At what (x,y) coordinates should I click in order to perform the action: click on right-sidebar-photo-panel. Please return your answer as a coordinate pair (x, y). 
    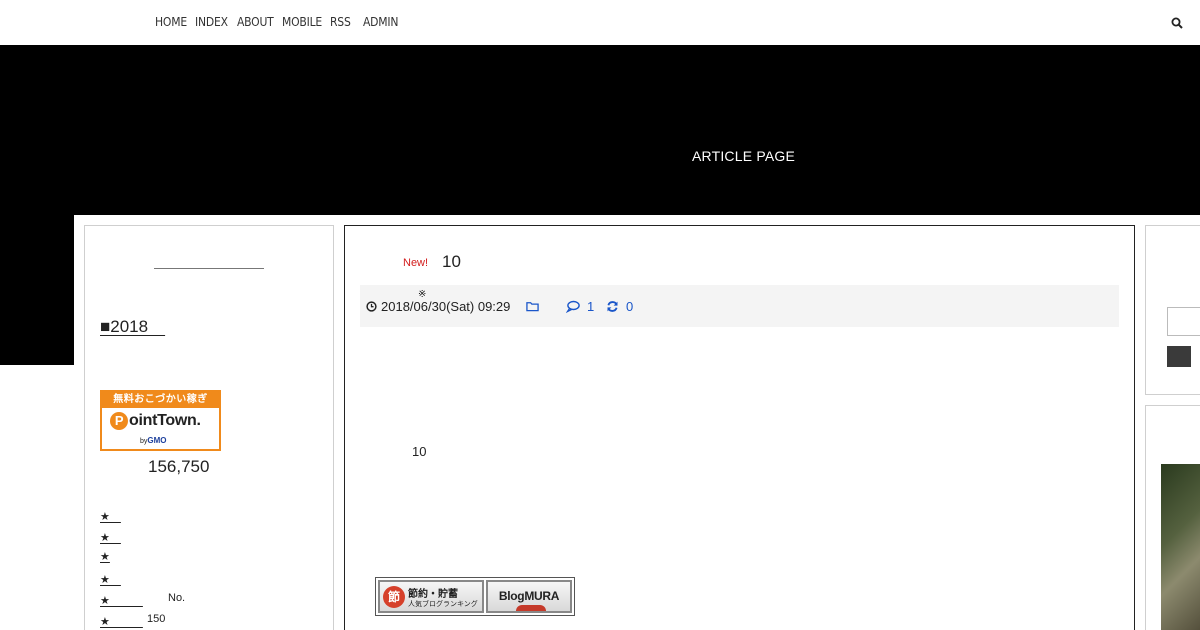
    Looking at the image, I should click on (1172, 517).